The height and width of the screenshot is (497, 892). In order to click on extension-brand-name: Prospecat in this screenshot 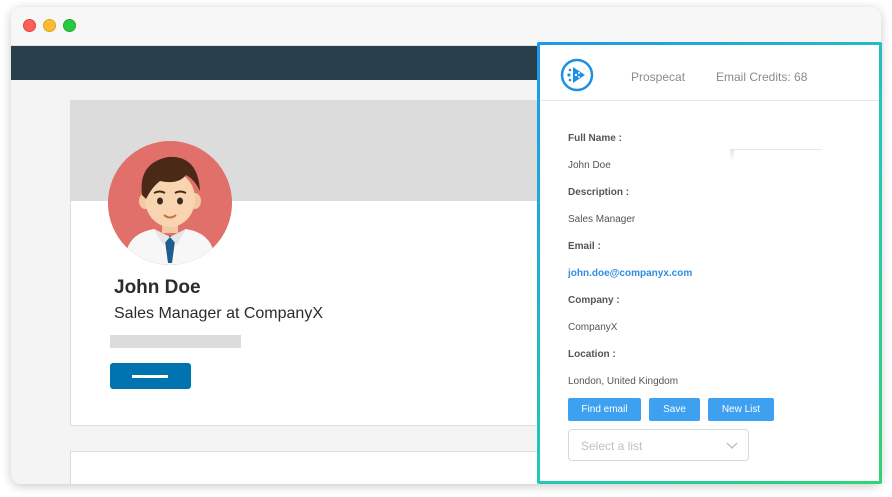, I will do `click(658, 77)`.